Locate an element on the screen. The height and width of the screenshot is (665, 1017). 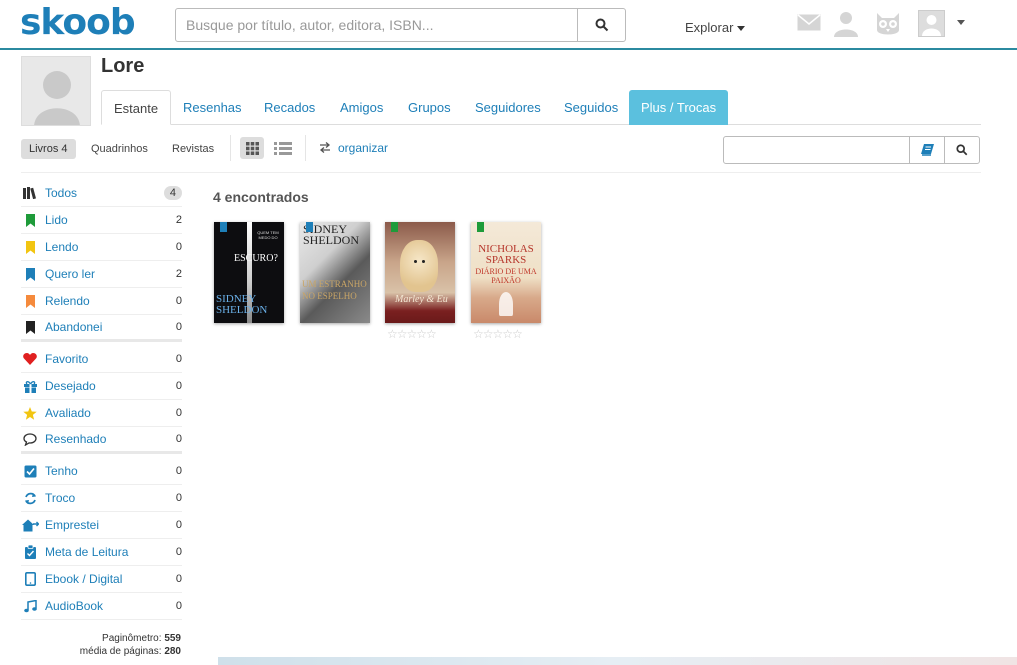
tab-resenhas: Resenhas is located at coordinates (212, 107).